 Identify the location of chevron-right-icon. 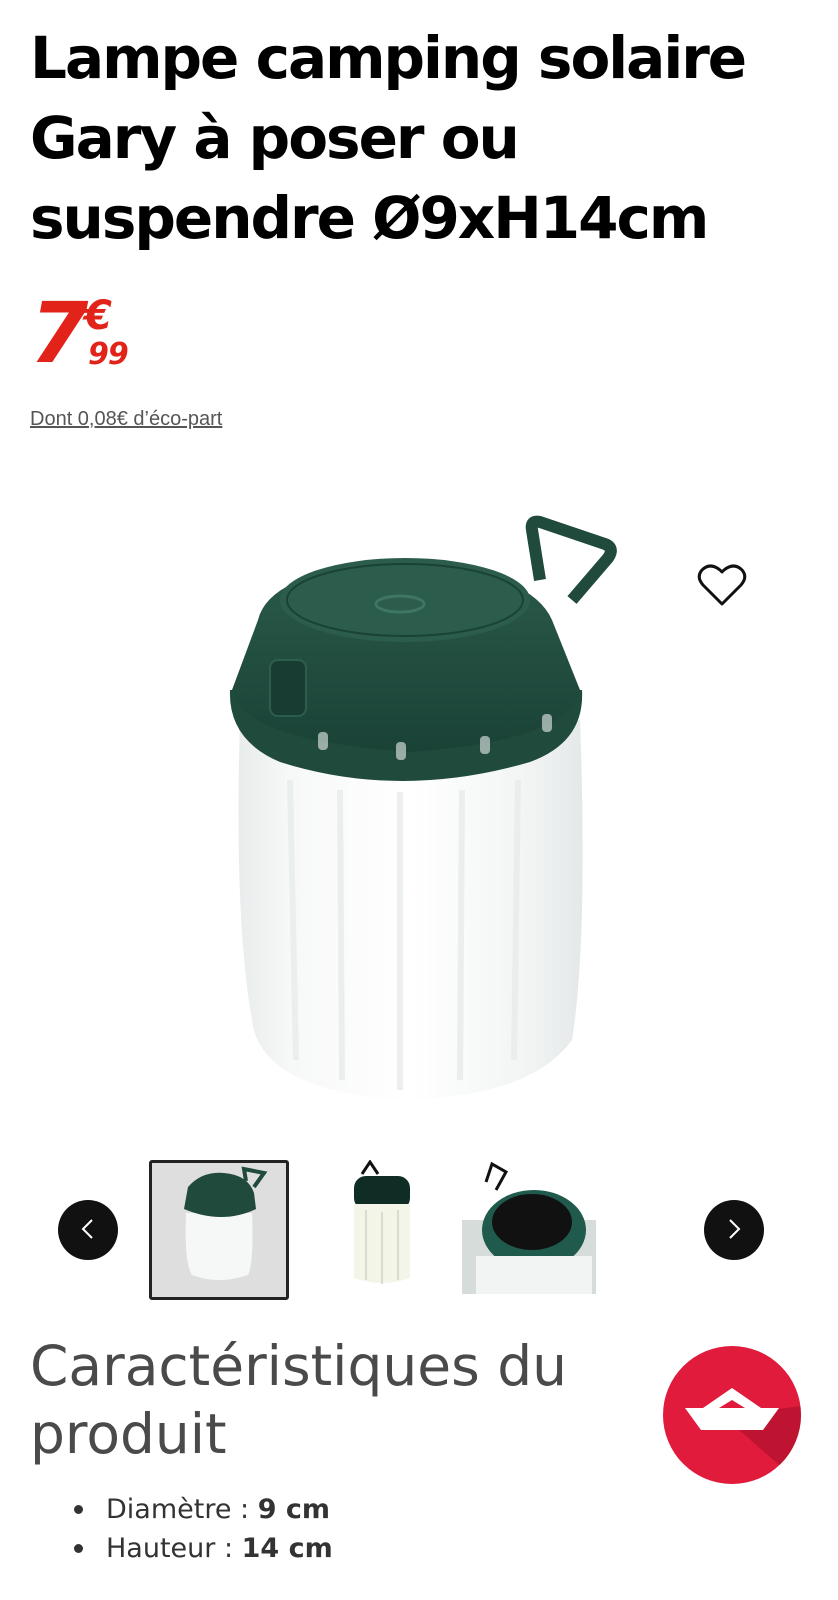
(734, 1230).